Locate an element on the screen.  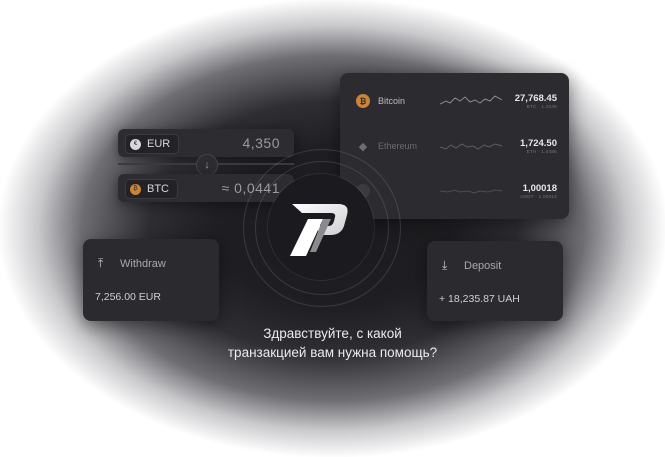
crypto-sub: ETH · 1.0486 is located at coordinates (541, 151).